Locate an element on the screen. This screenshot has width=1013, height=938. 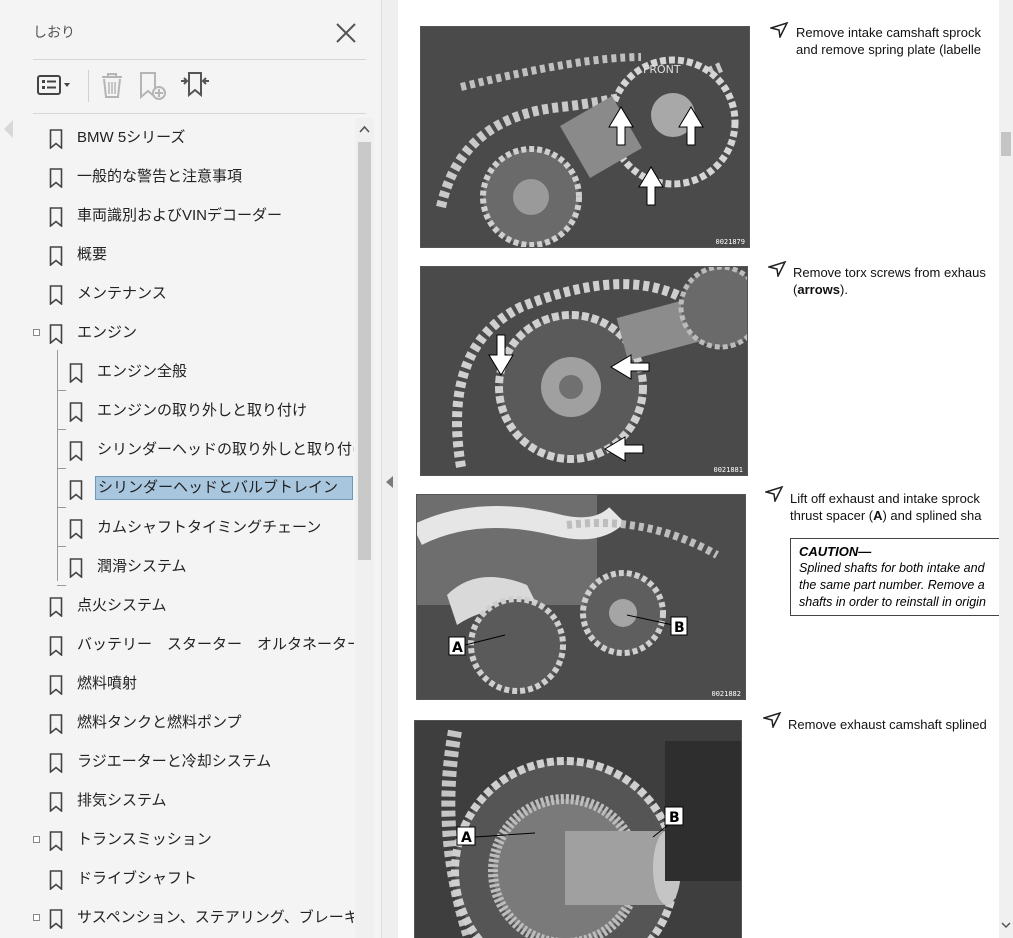
bookmark-item: 排気システム is located at coordinates (187, 801).